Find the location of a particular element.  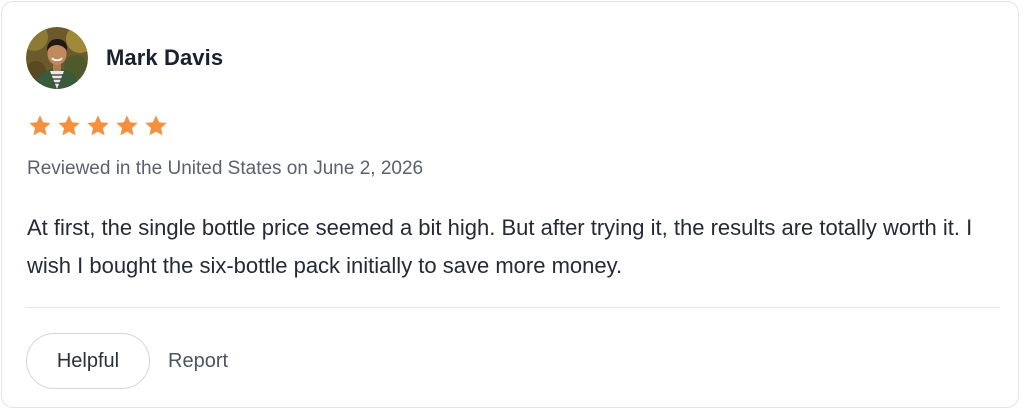

review-header: Mark Davis is located at coordinates (124, 58).